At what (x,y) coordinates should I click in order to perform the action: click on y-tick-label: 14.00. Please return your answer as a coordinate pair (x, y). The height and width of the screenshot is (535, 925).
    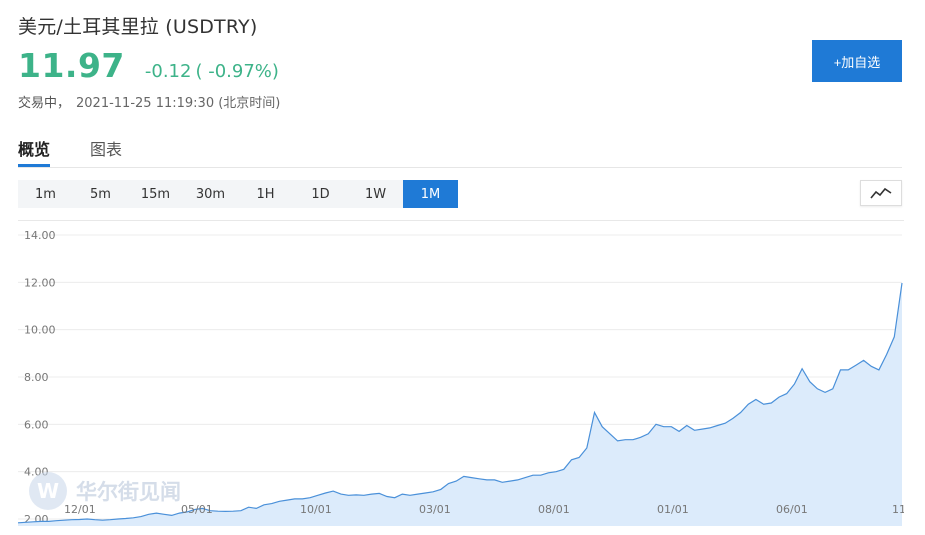
    Looking at the image, I should click on (40, 235).